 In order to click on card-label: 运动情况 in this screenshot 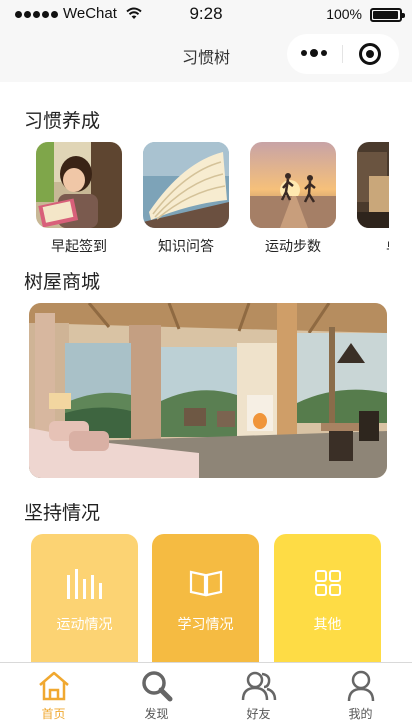, I will do `click(84, 625)`.